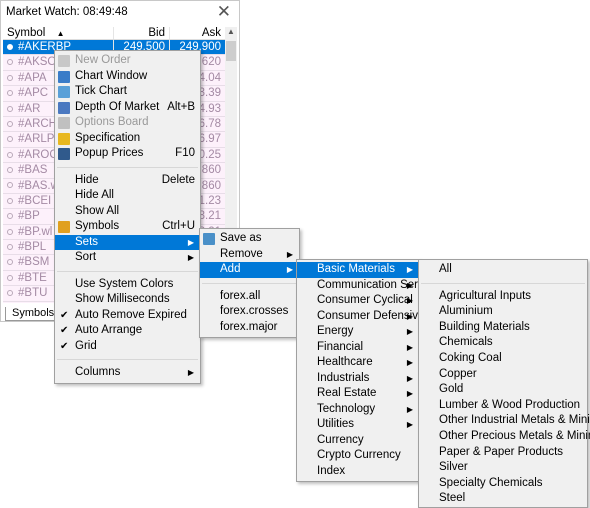 The height and width of the screenshot is (508, 590). Describe the element at coordinates (503, 312) in the screenshot. I see `menu-item-aluminium: Aluminium` at that location.